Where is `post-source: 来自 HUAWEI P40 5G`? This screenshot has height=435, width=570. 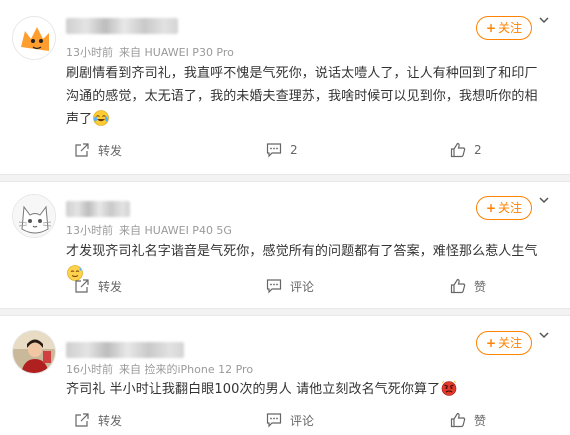 post-source: 来自 HUAWEI P40 5G is located at coordinates (175, 230).